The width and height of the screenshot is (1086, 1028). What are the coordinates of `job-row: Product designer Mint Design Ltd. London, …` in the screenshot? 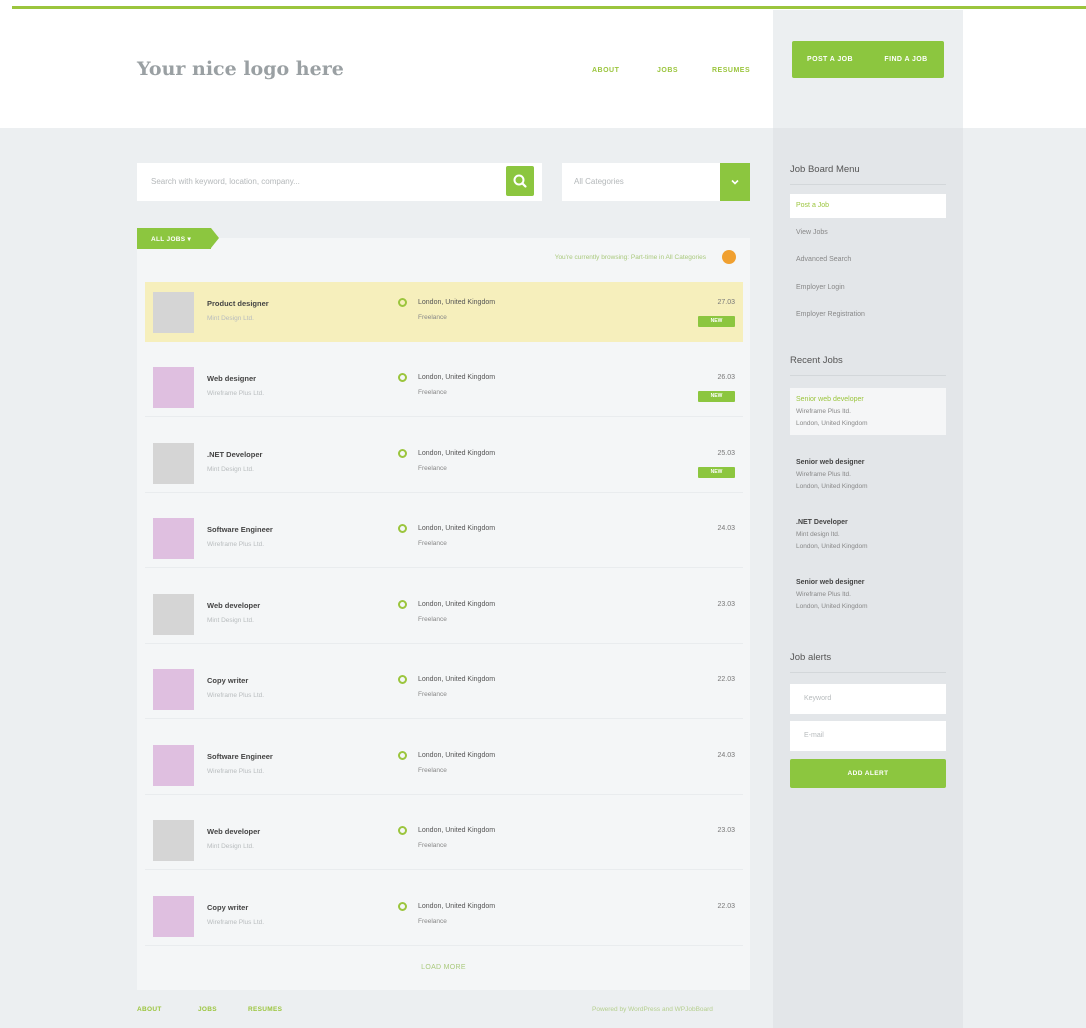 It's located at (444, 312).